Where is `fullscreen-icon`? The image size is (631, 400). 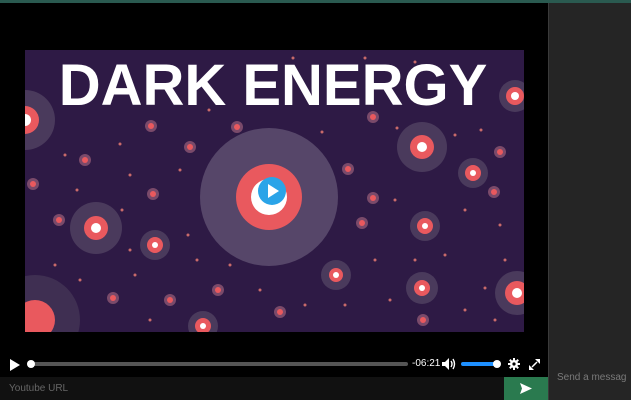
fullscreen-icon is located at coordinates (534, 364).